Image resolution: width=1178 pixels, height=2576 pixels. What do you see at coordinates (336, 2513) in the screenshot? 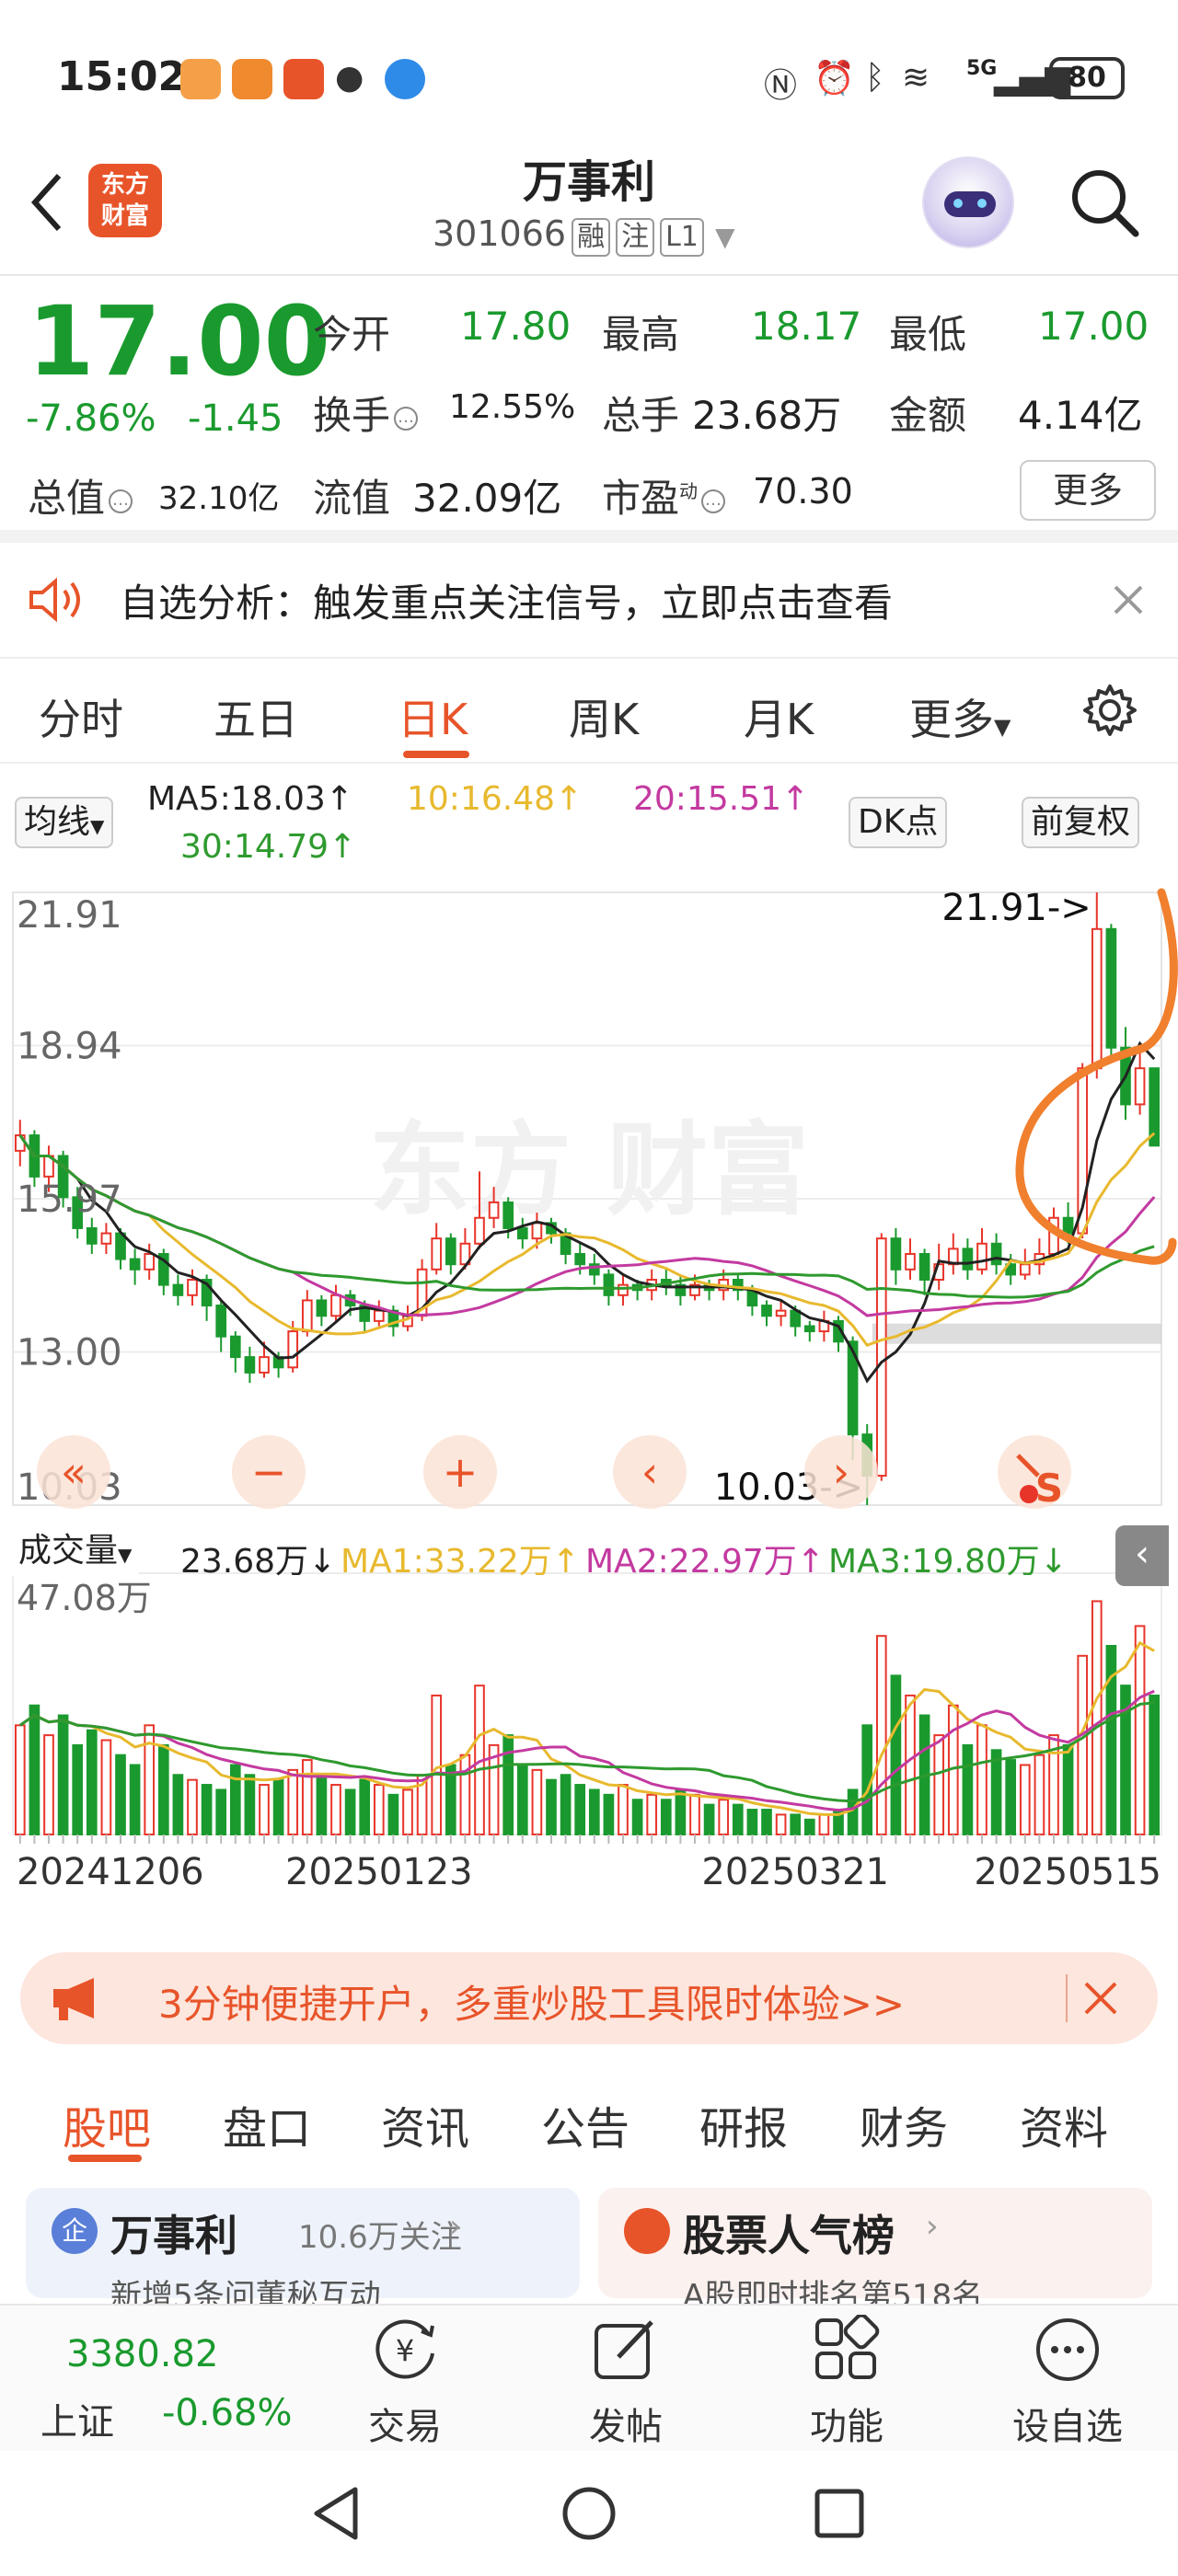
I see `system-back-icon` at bounding box center [336, 2513].